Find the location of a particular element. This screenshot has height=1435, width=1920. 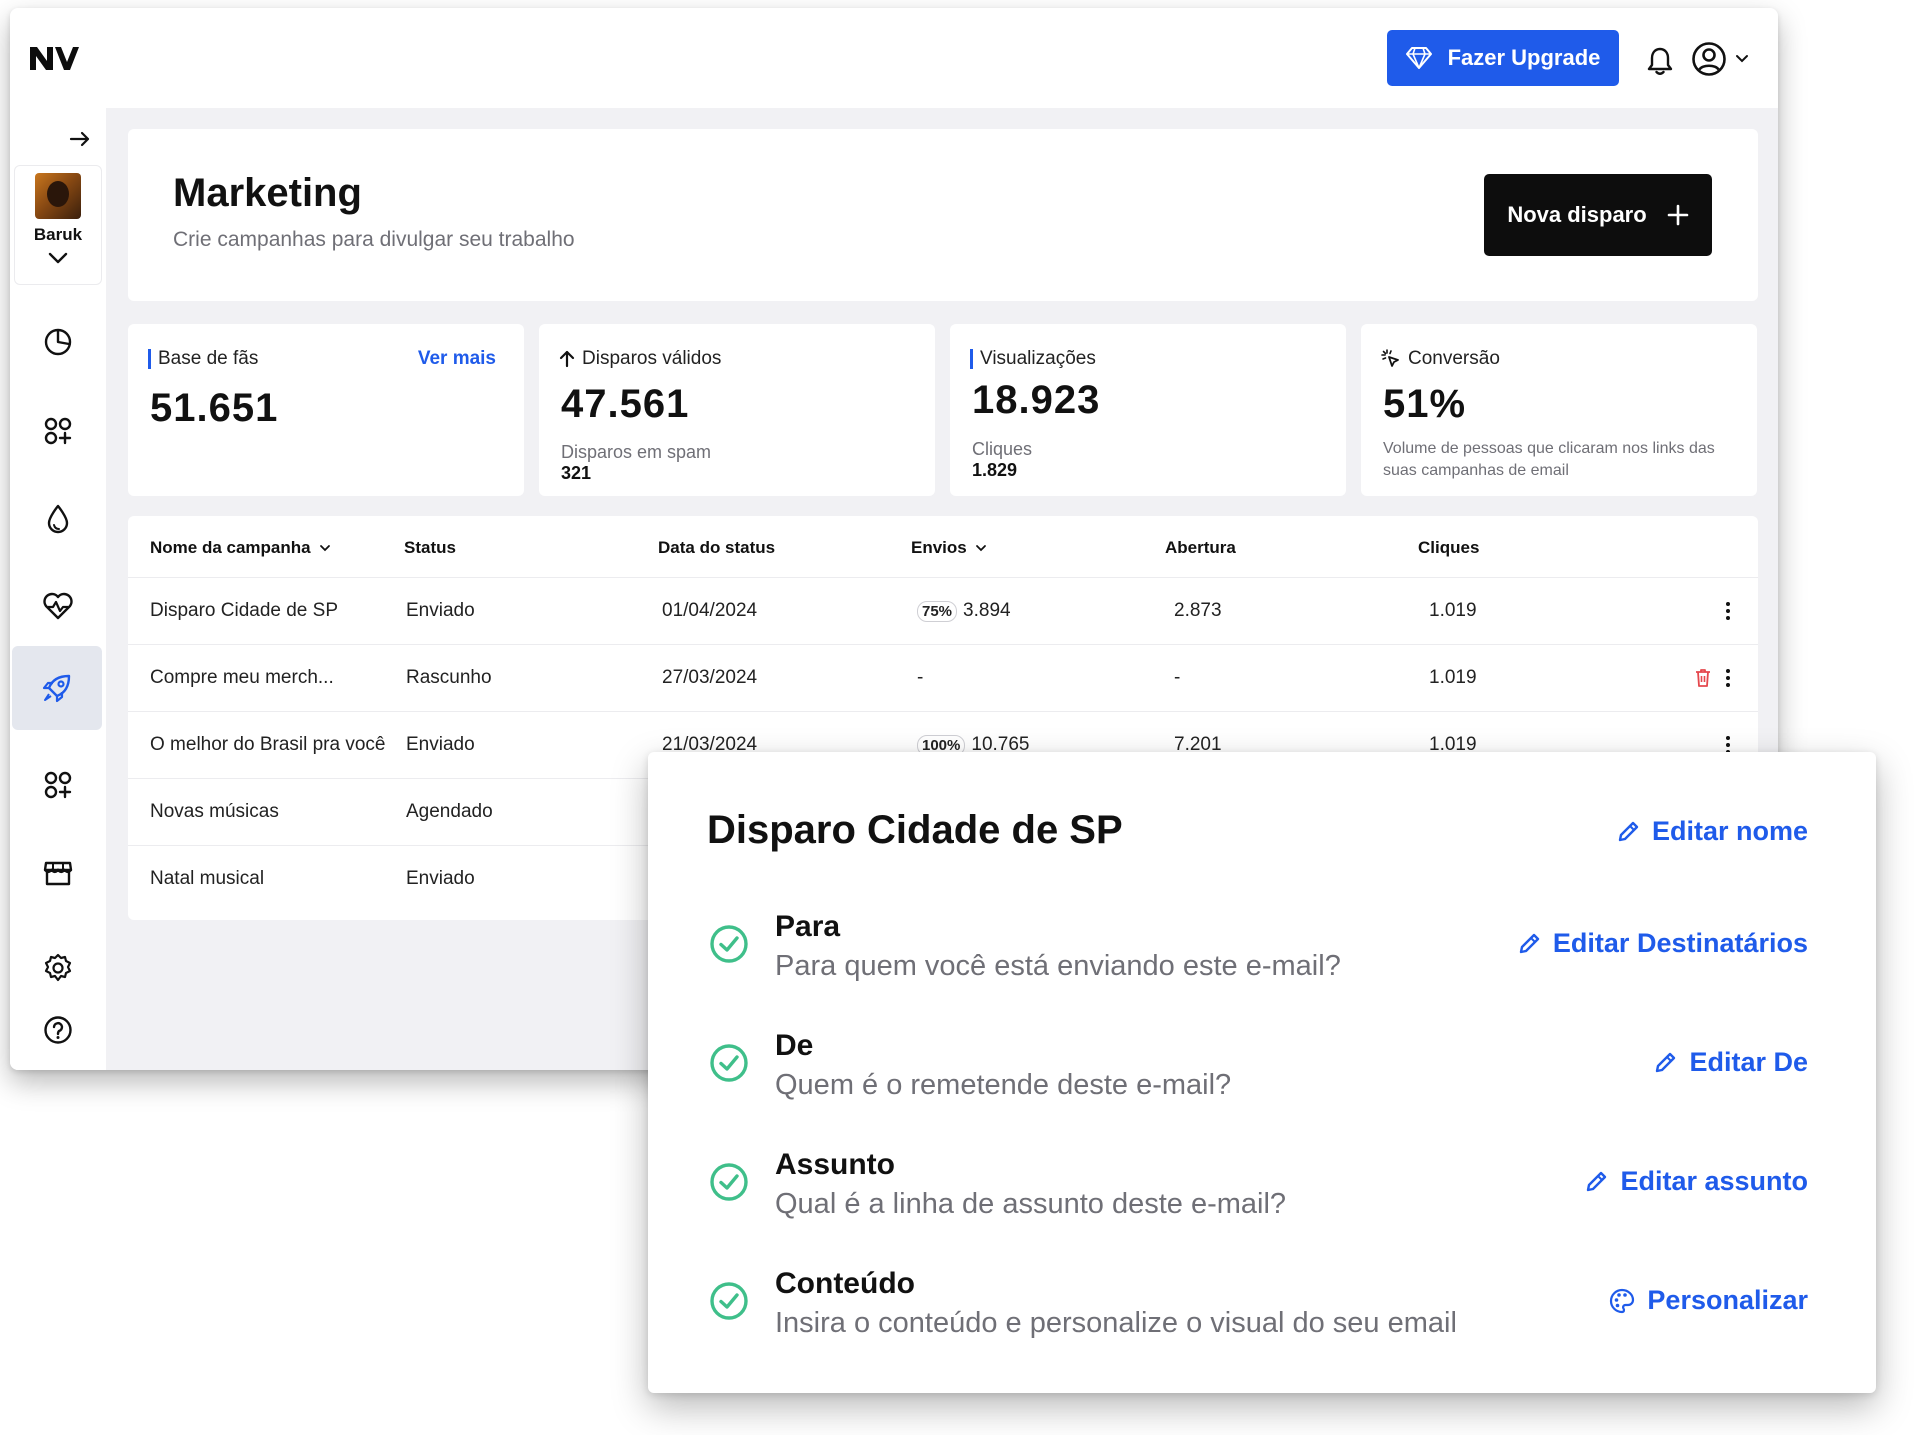

stat-label: Disparos válidos is located at coordinates (652, 358).